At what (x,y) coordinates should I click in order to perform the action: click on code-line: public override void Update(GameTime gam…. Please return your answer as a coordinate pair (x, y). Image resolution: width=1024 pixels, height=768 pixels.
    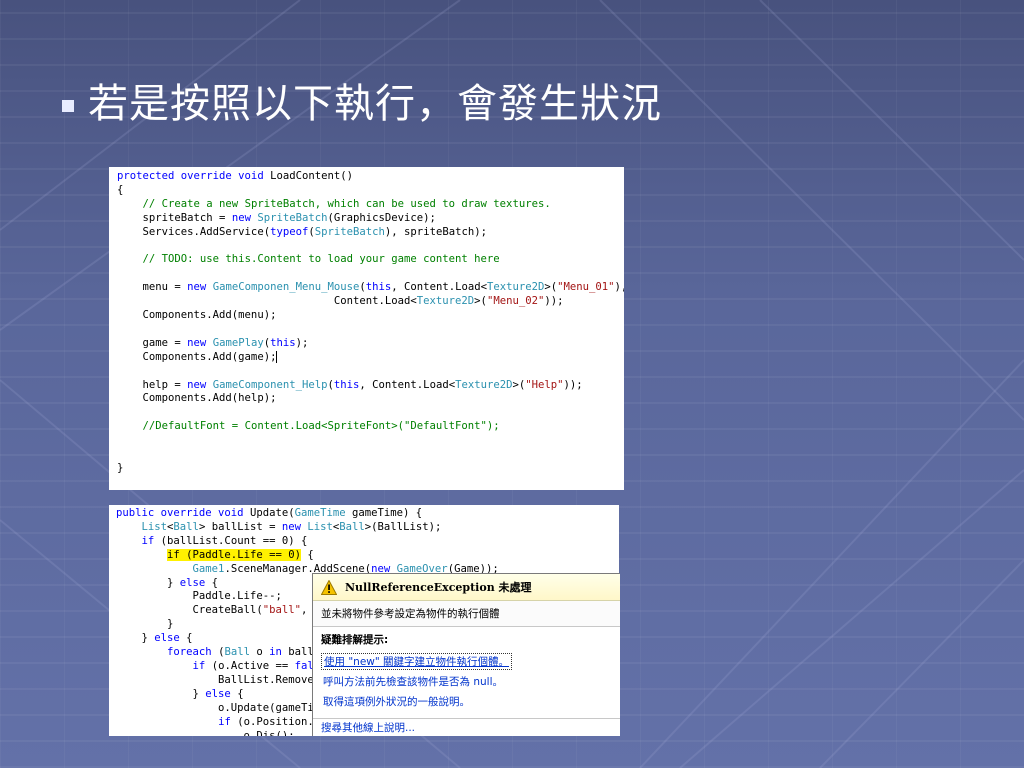
    Looking at the image, I should click on (367, 514).